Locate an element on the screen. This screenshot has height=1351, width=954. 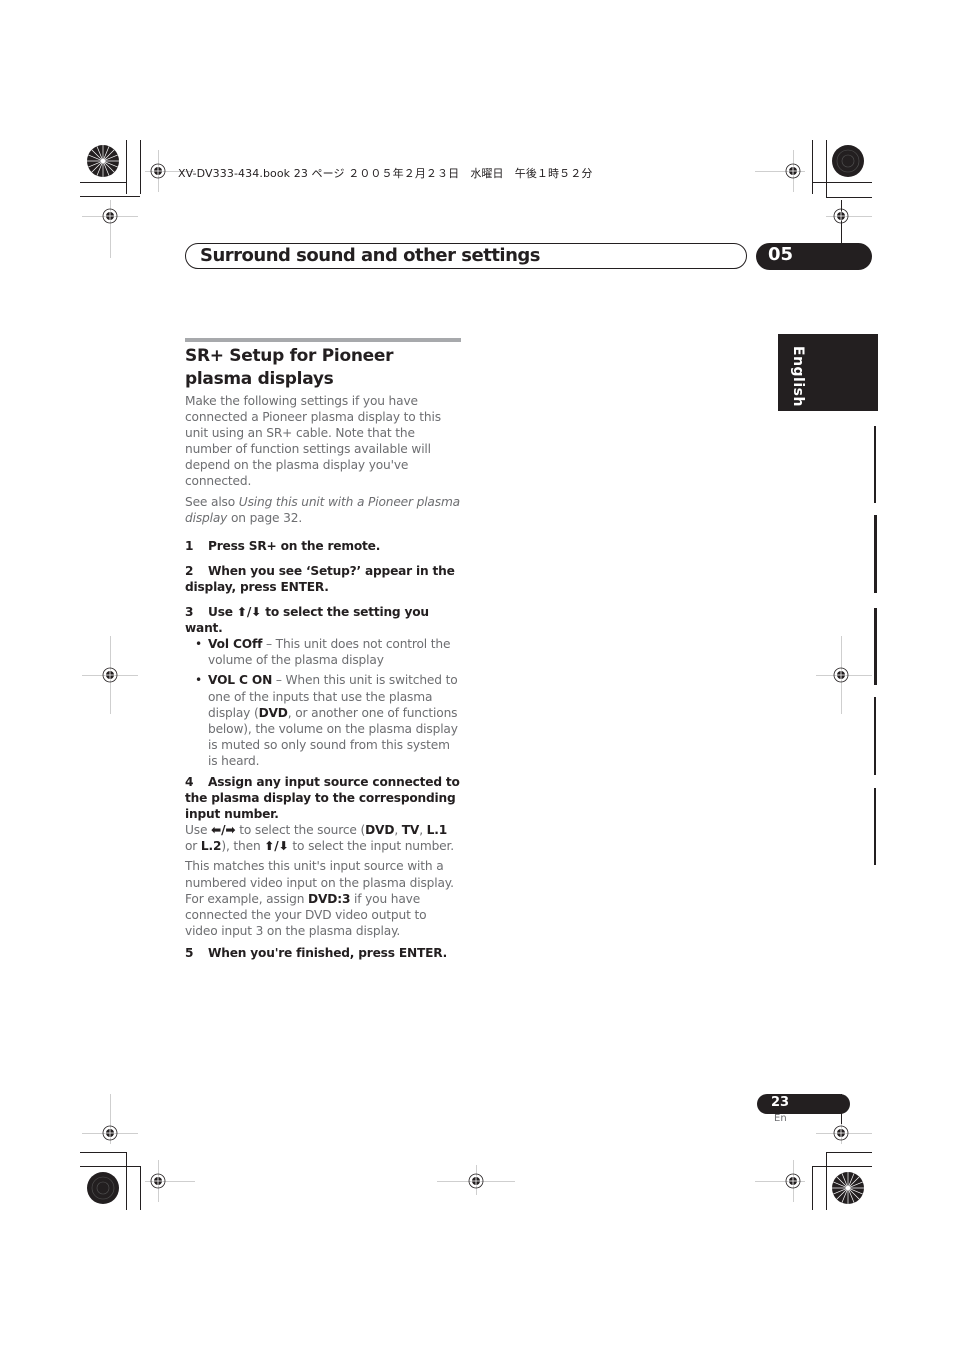
text: Use is located at coordinates (198, 830).